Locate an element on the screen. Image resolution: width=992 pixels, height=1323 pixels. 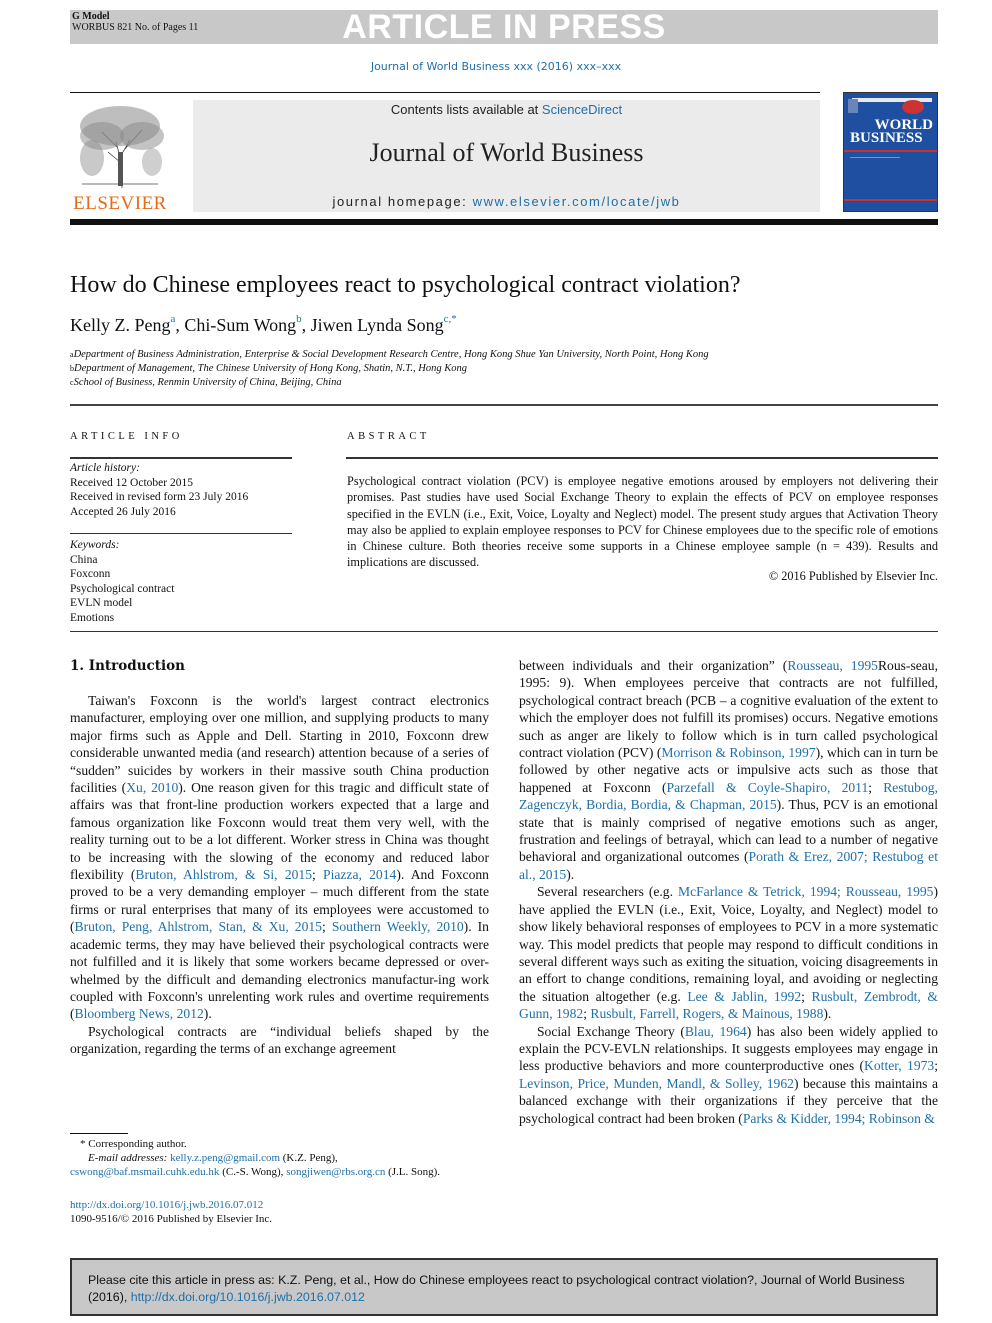
email-owner: (K.Z. Peng), is located at coordinates (309, 1158).